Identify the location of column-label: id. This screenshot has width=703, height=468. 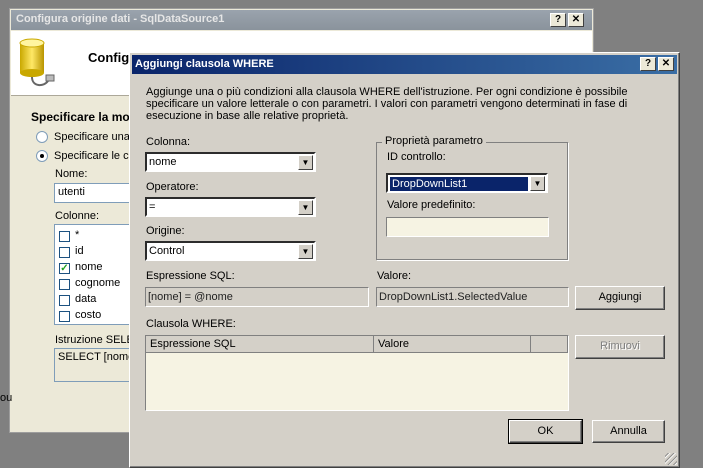
(79, 251).